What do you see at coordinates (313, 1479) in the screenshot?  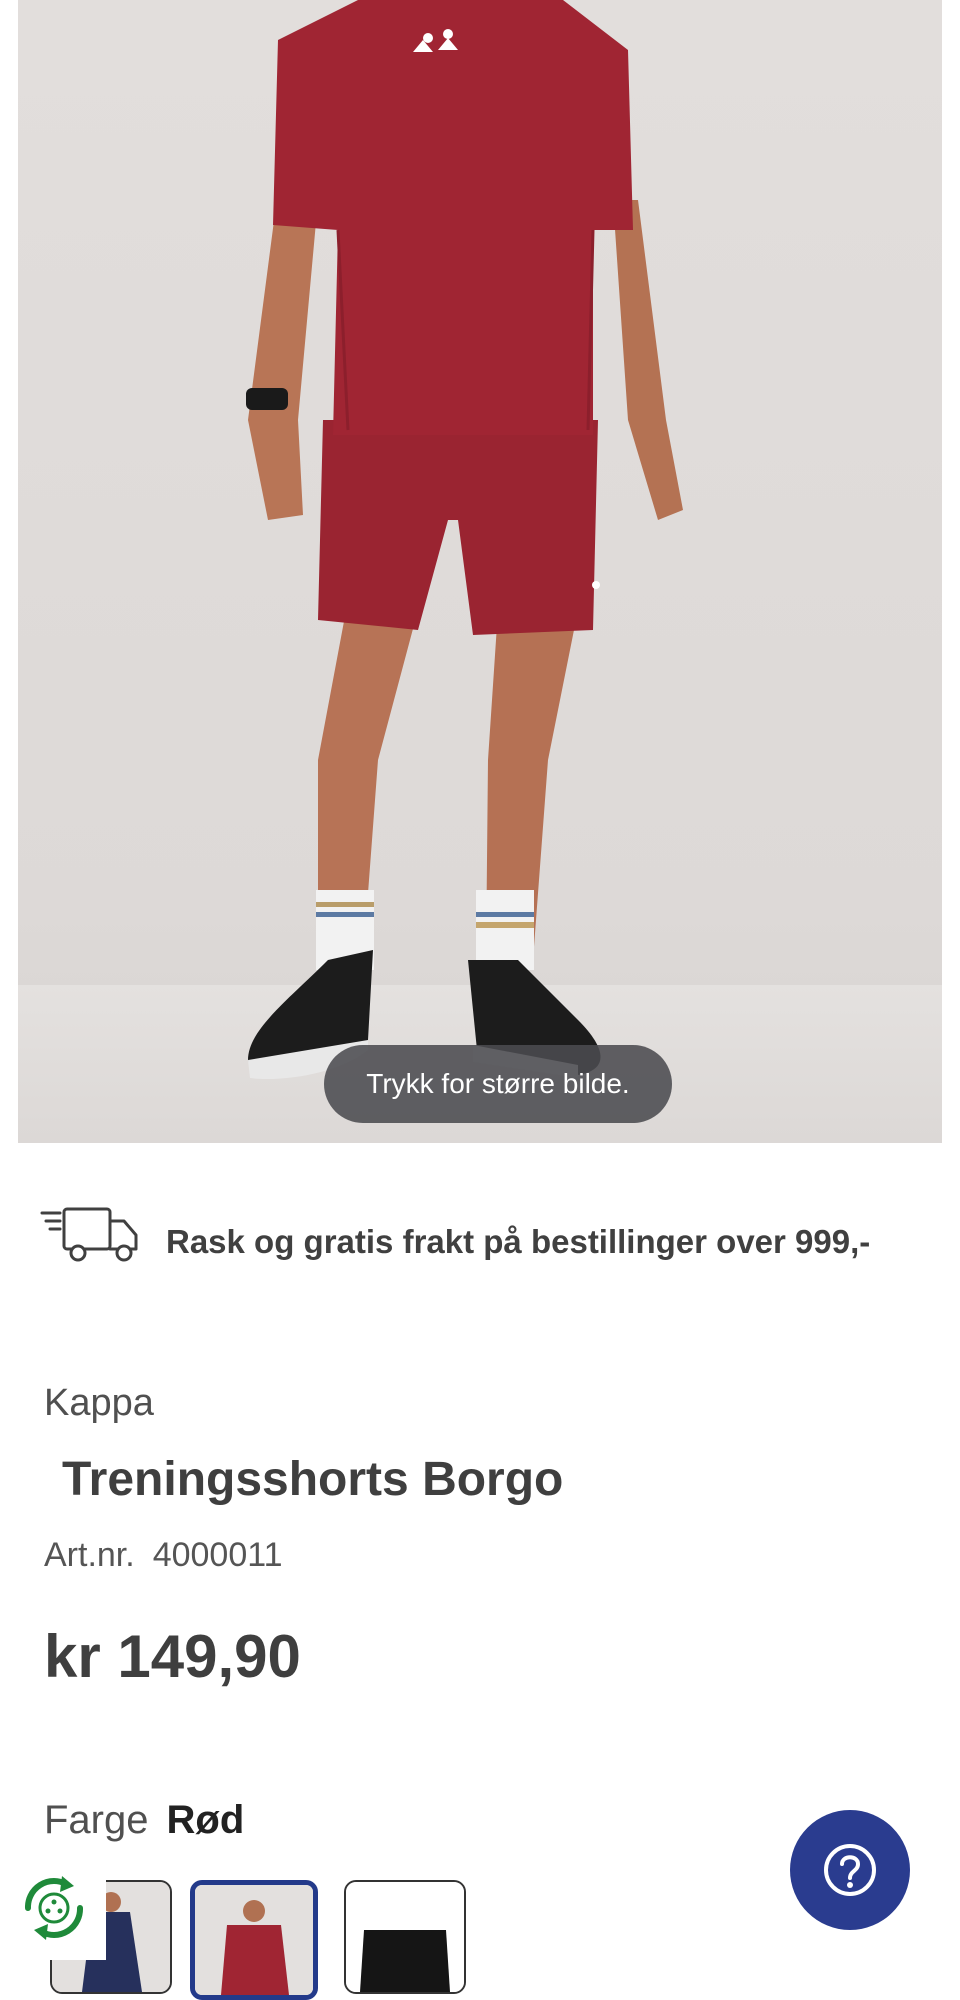 I see `product-title: Treningsshorts Borgo` at bounding box center [313, 1479].